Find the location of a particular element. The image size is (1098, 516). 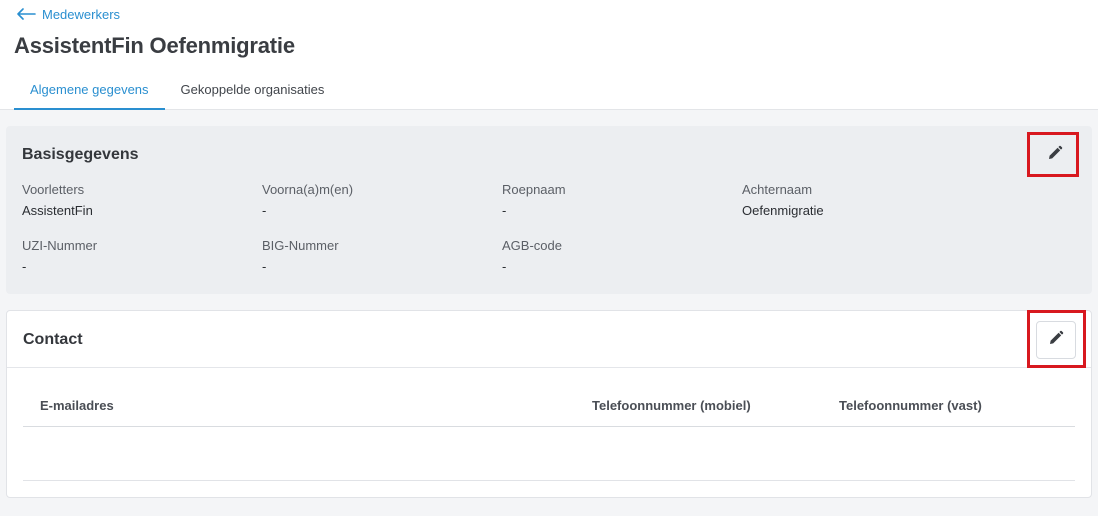

field-voorletters: Voorletters AssistentFin is located at coordinates (132, 201).